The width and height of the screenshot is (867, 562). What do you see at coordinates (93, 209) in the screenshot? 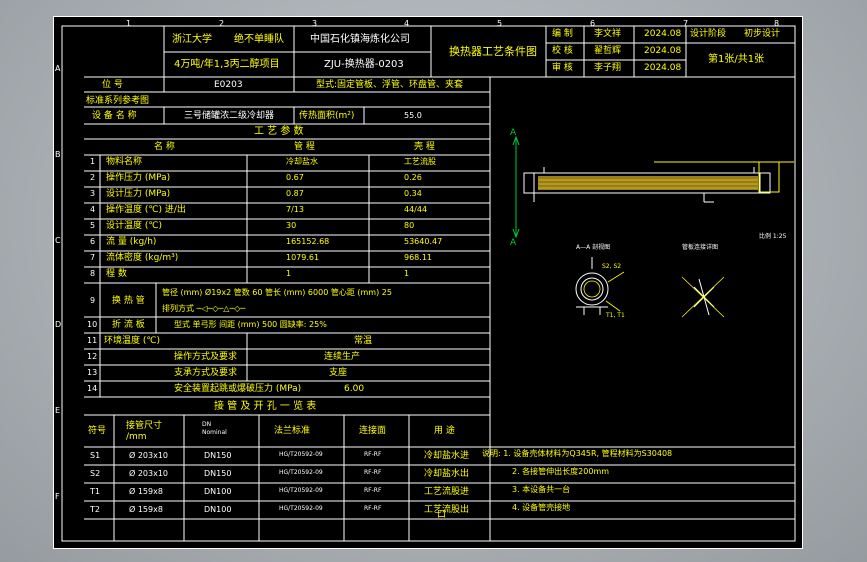
I see `process-row-no: 4` at bounding box center [93, 209].